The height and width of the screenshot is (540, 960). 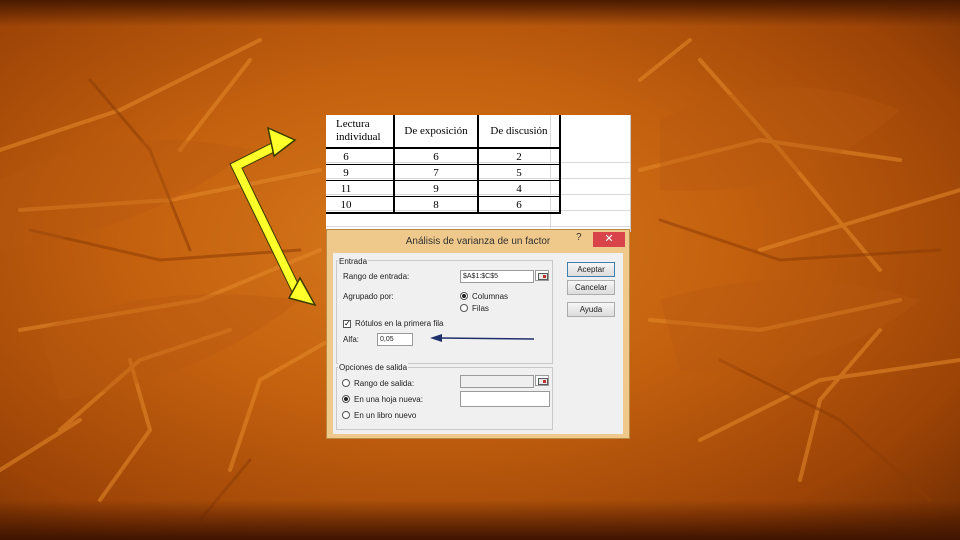 I want to click on blue-pointer-arrow, so click(x=482, y=338).